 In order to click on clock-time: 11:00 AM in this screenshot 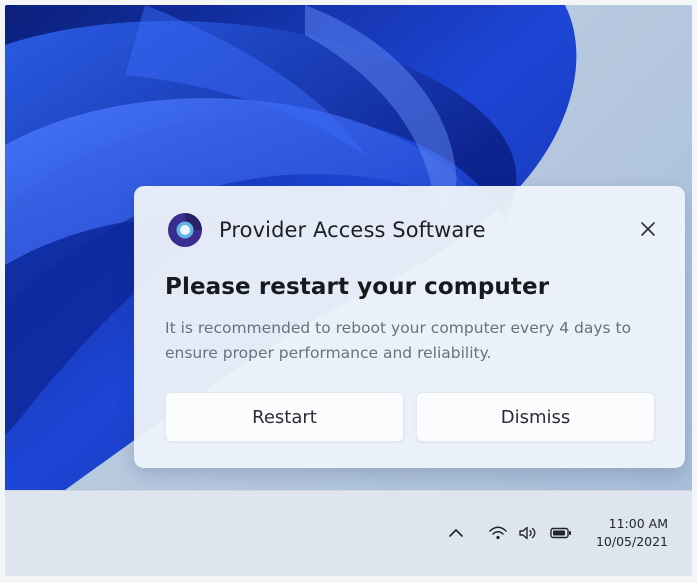, I will do `click(638, 523)`.